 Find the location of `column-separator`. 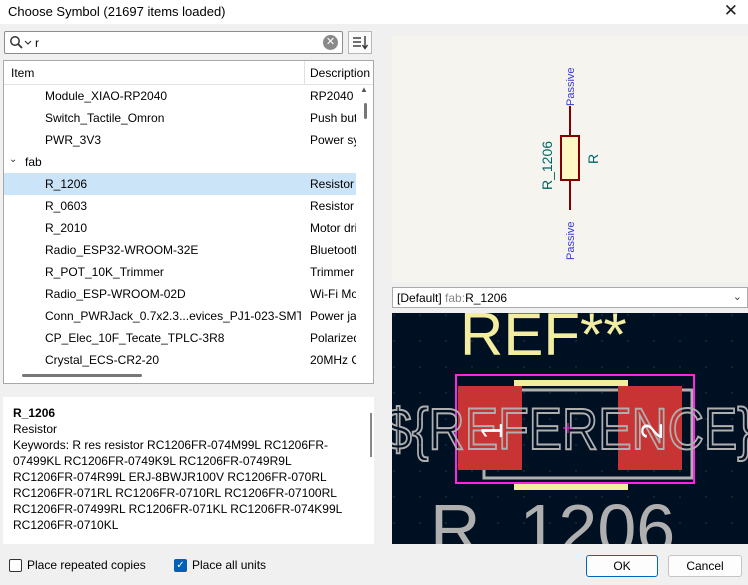

column-separator is located at coordinates (304, 73).